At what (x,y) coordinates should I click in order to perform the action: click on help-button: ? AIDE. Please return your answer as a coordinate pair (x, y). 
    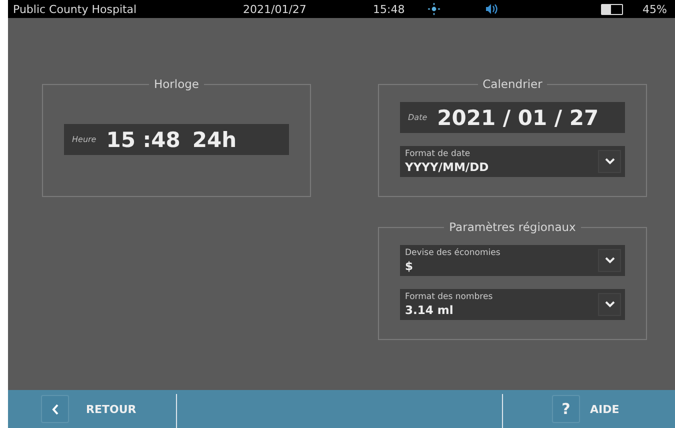
    Looking at the image, I should click on (589, 409).